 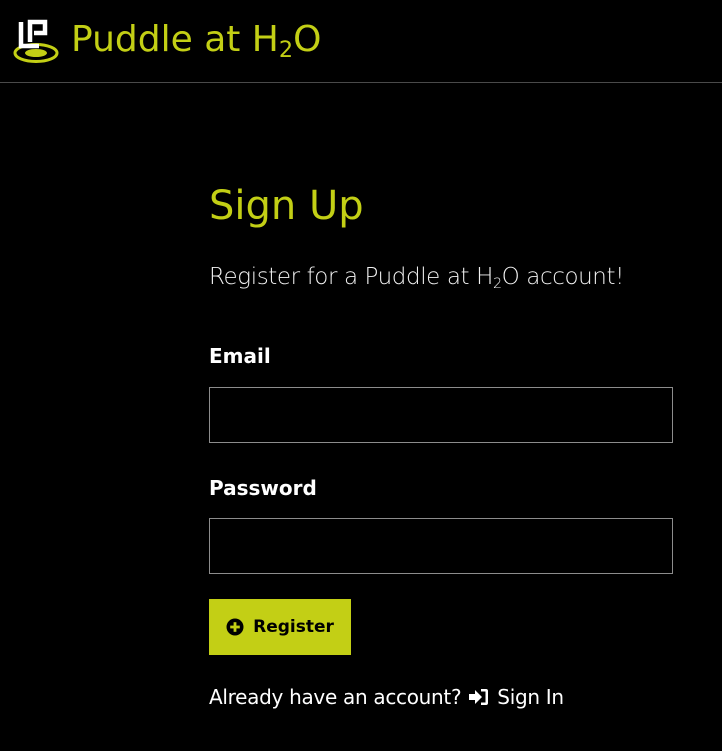 I want to click on register-button-label: Register, so click(x=293, y=627).